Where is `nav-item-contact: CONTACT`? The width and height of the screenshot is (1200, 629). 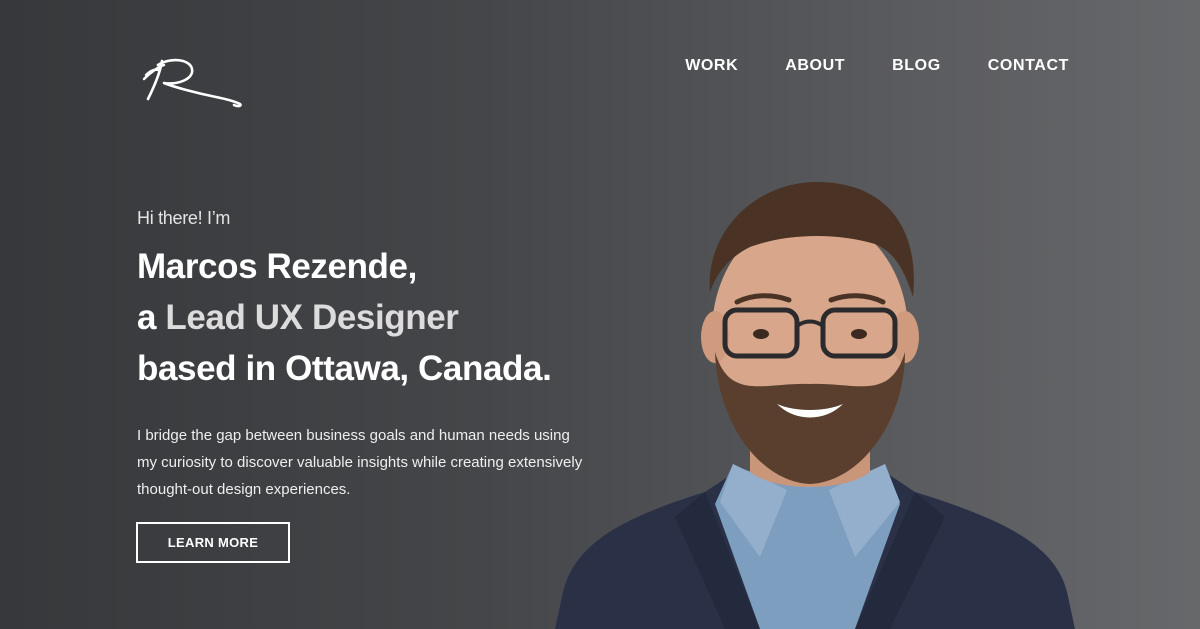
nav-item-contact: CONTACT is located at coordinates (1028, 66).